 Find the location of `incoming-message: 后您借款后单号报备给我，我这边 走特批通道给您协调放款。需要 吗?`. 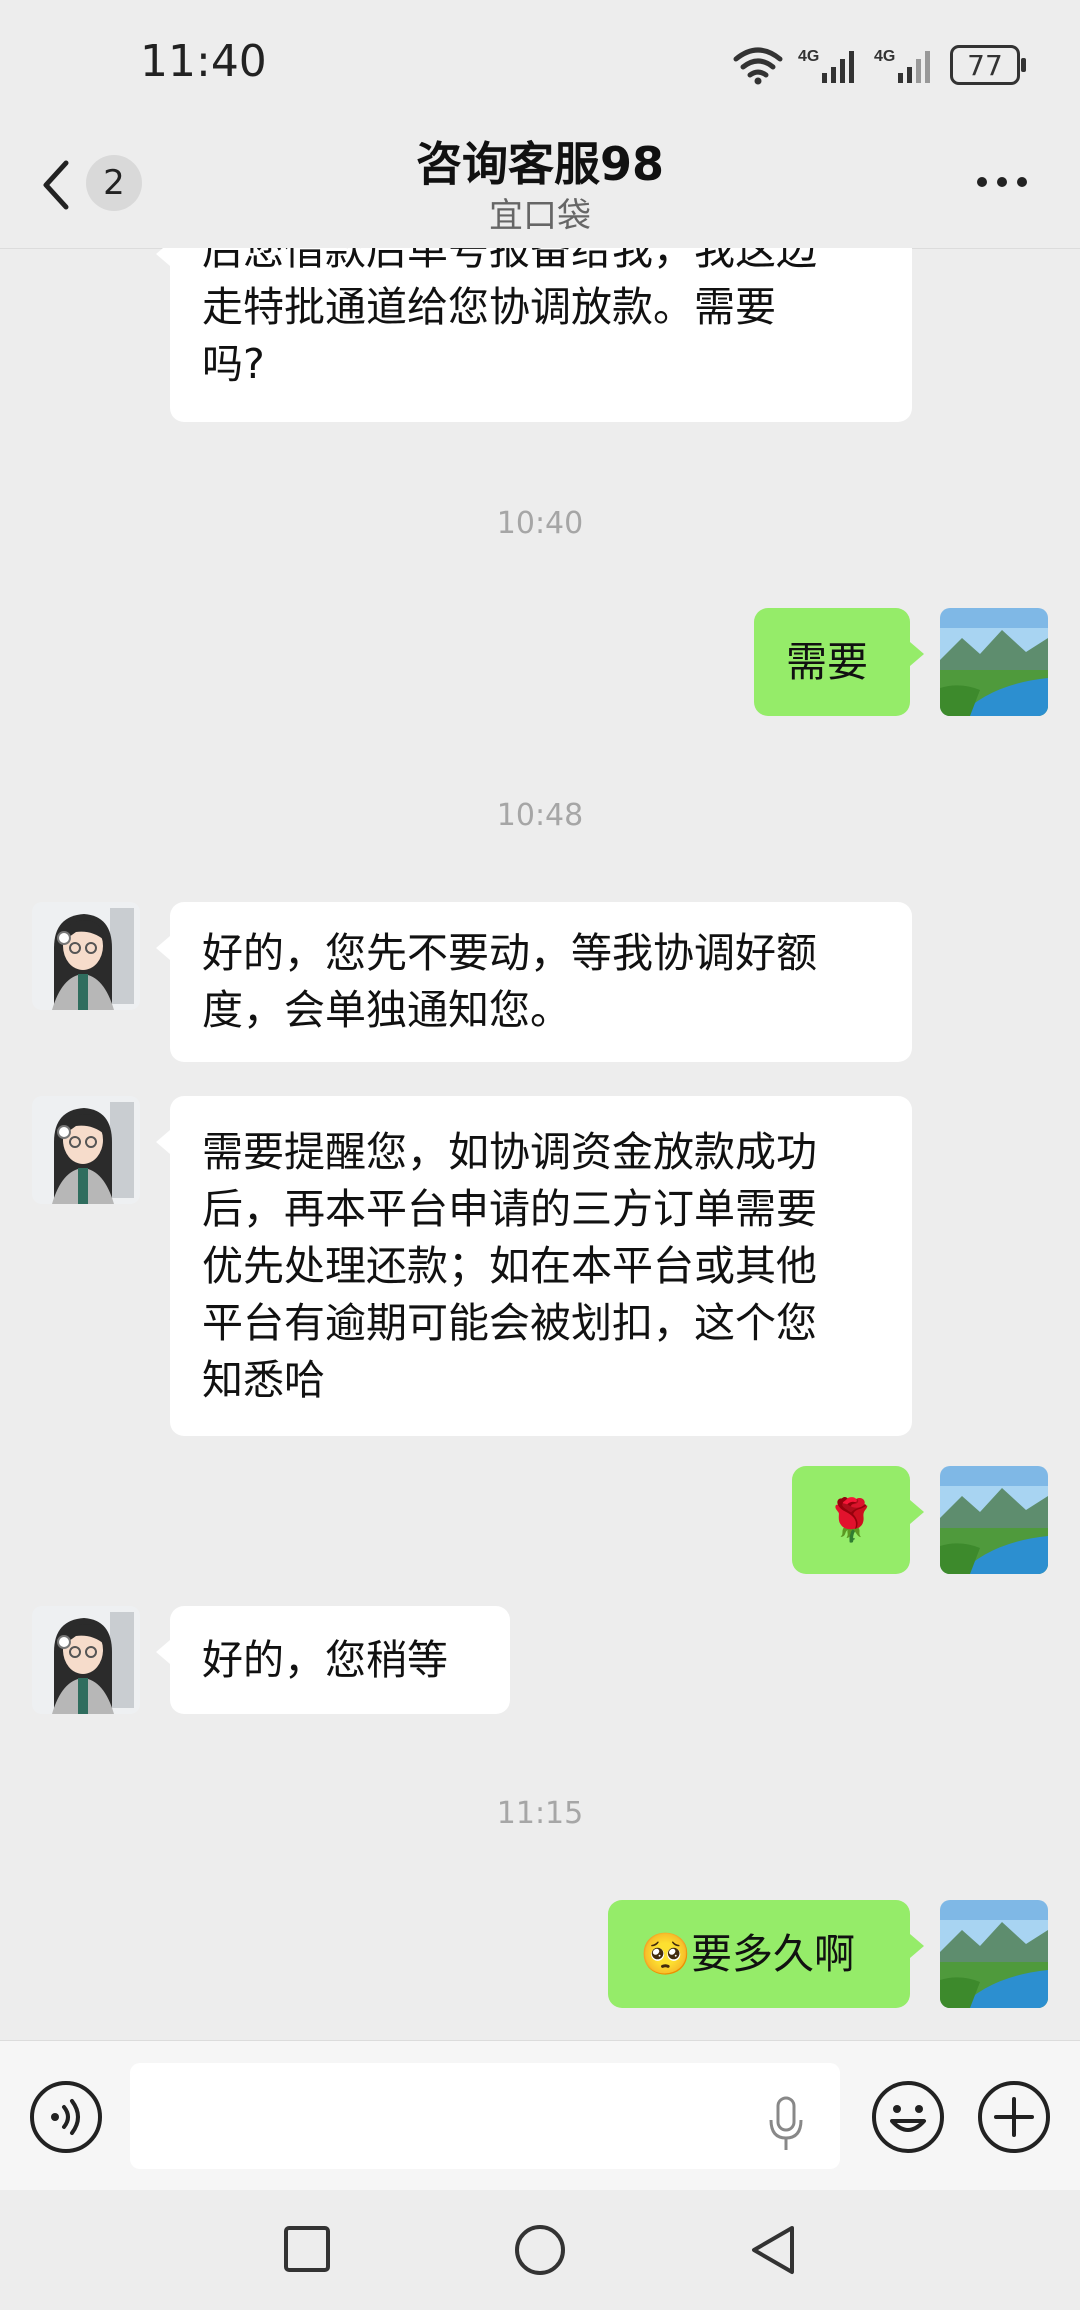

incoming-message: 后您借款后单号报备给我，我这边 走特批通道给您协调放款。需要 吗? is located at coordinates (534, 335).